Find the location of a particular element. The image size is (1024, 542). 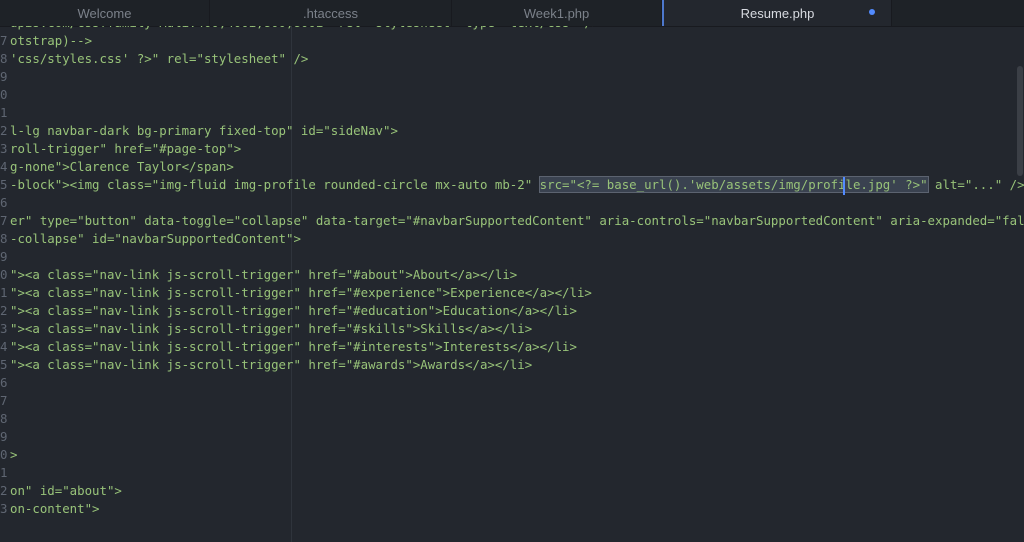

code-text: -collapse" id="navbarSupportedContent"> is located at coordinates (155, 238).